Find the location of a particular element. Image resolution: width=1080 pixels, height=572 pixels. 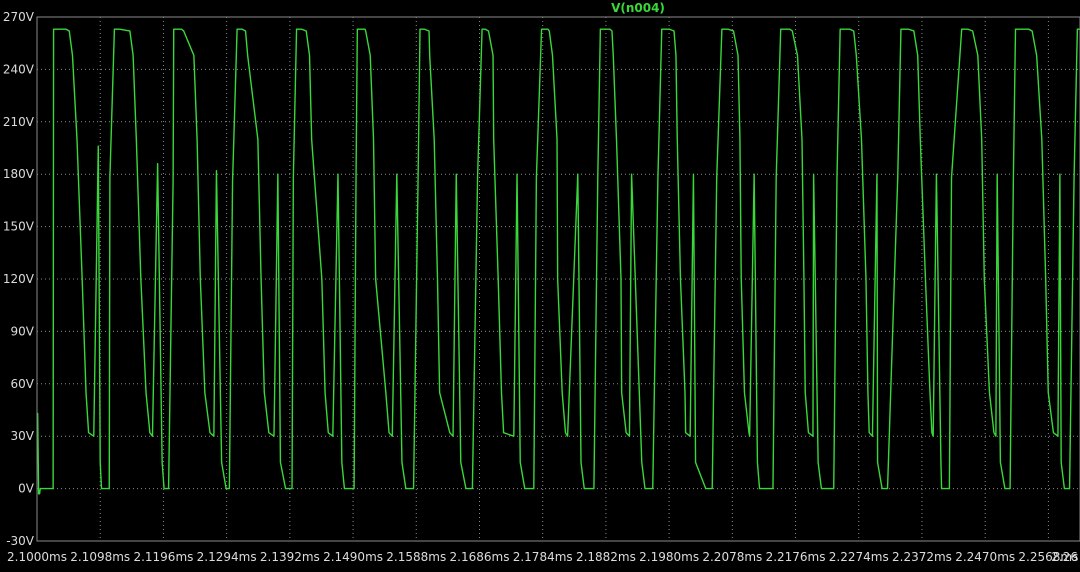

x-tick-label: 2.2078ms is located at coordinates (732, 557).